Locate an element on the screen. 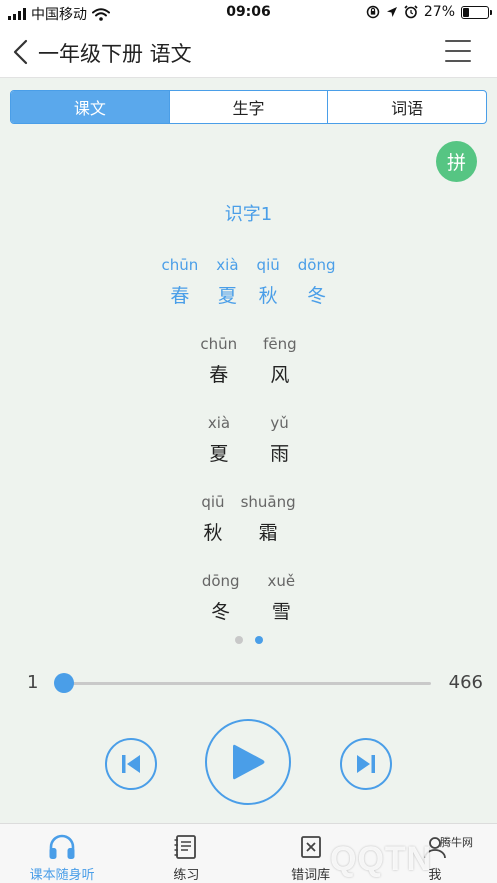 The width and height of the screenshot is (497, 883). progress-end-label: 466 is located at coordinates (465, 682).